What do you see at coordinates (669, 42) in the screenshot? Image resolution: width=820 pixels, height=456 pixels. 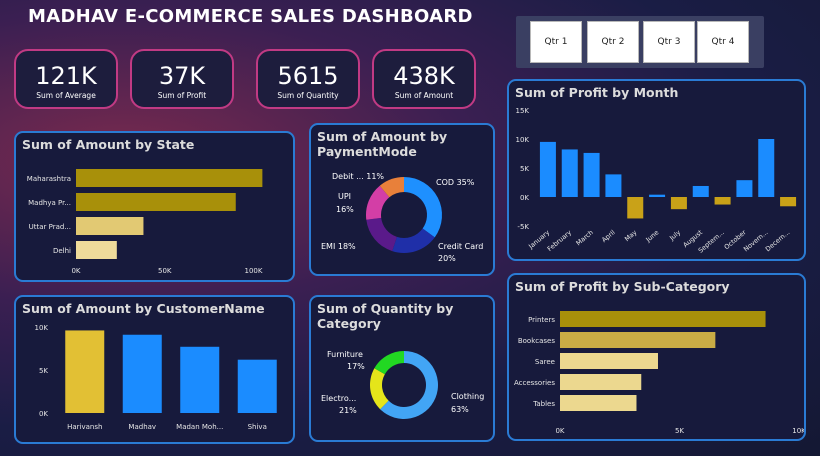 I see `slicer-qtr3-button: Qtr 3` at bounding box center [669, 42].